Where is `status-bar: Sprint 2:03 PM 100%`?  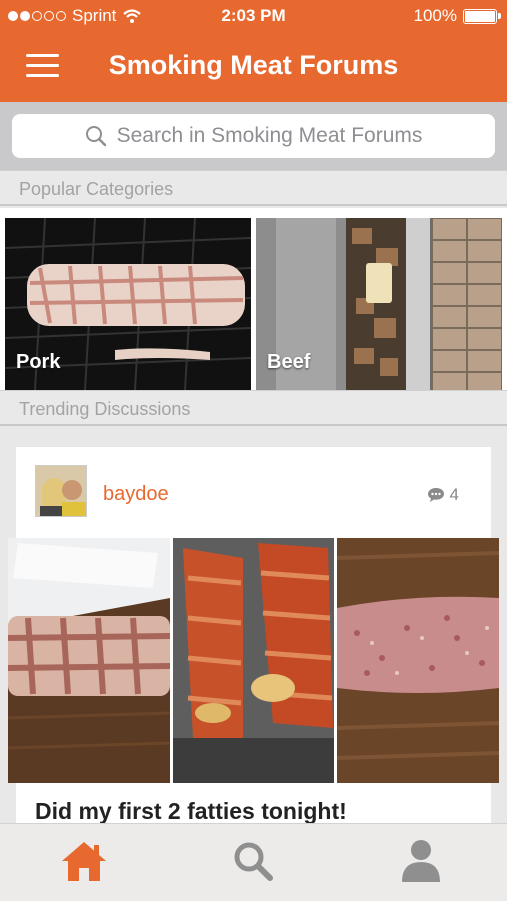
status-bar: Sprint 2:03 PM 100% is located at coordinates (253, 16).